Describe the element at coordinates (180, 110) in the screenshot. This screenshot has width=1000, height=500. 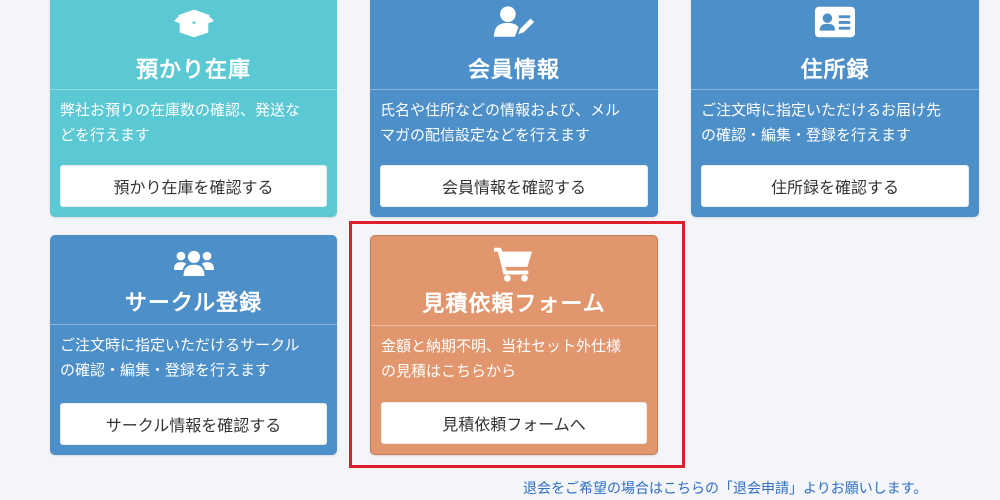
I see `desc-line: 弊社お預りの在庫数の確認、発送な` at that location.